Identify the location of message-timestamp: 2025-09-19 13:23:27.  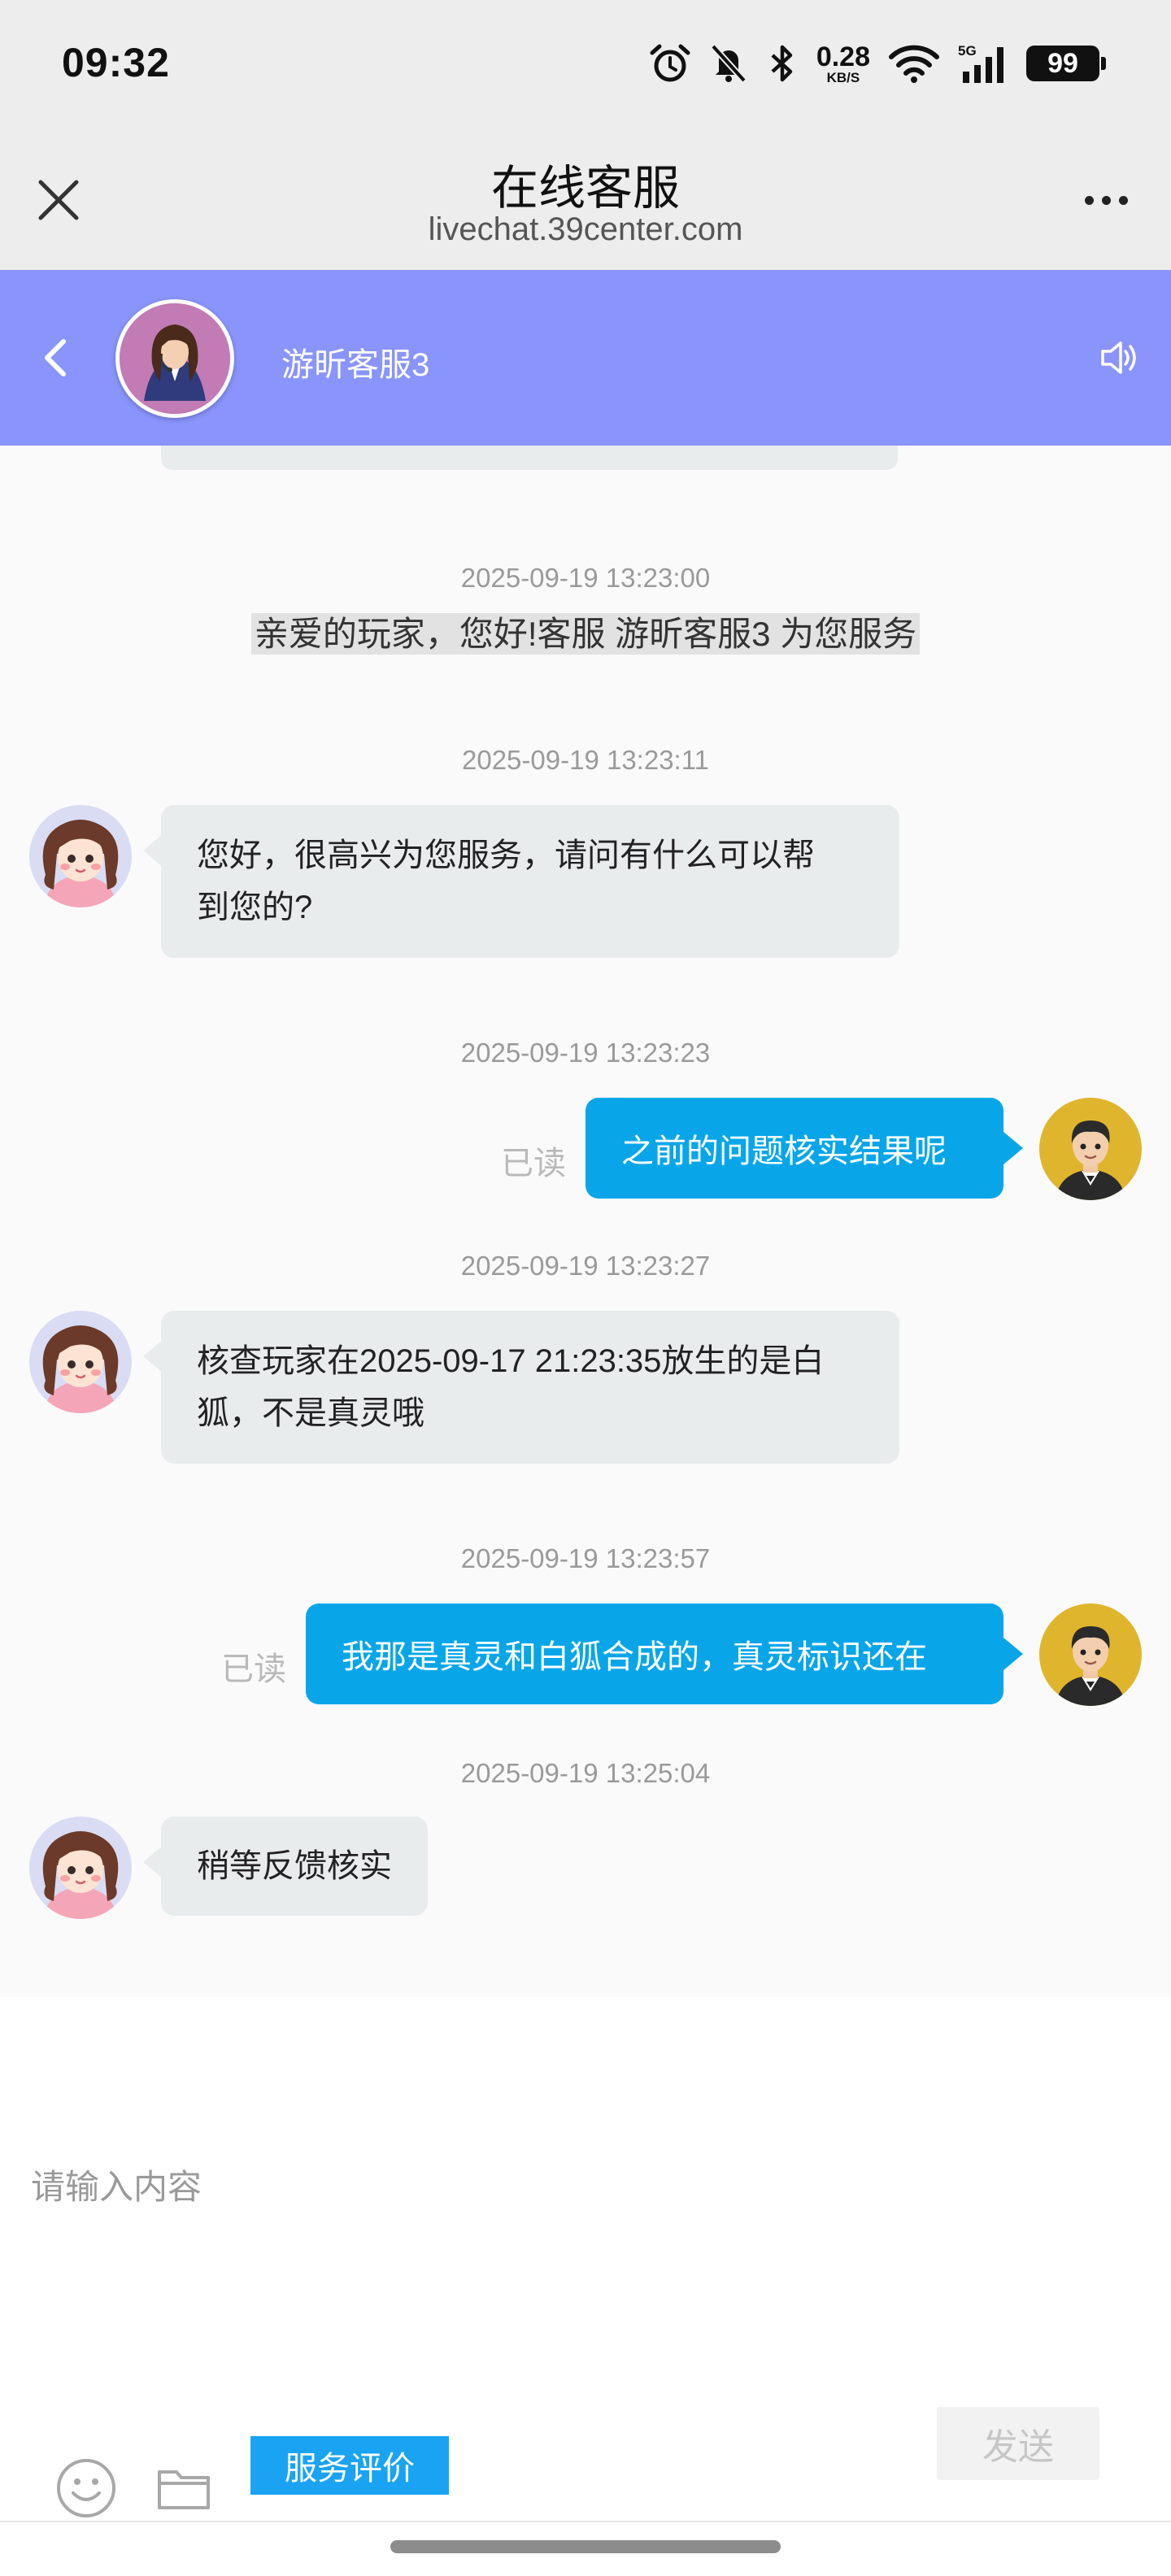
(585, 1266).